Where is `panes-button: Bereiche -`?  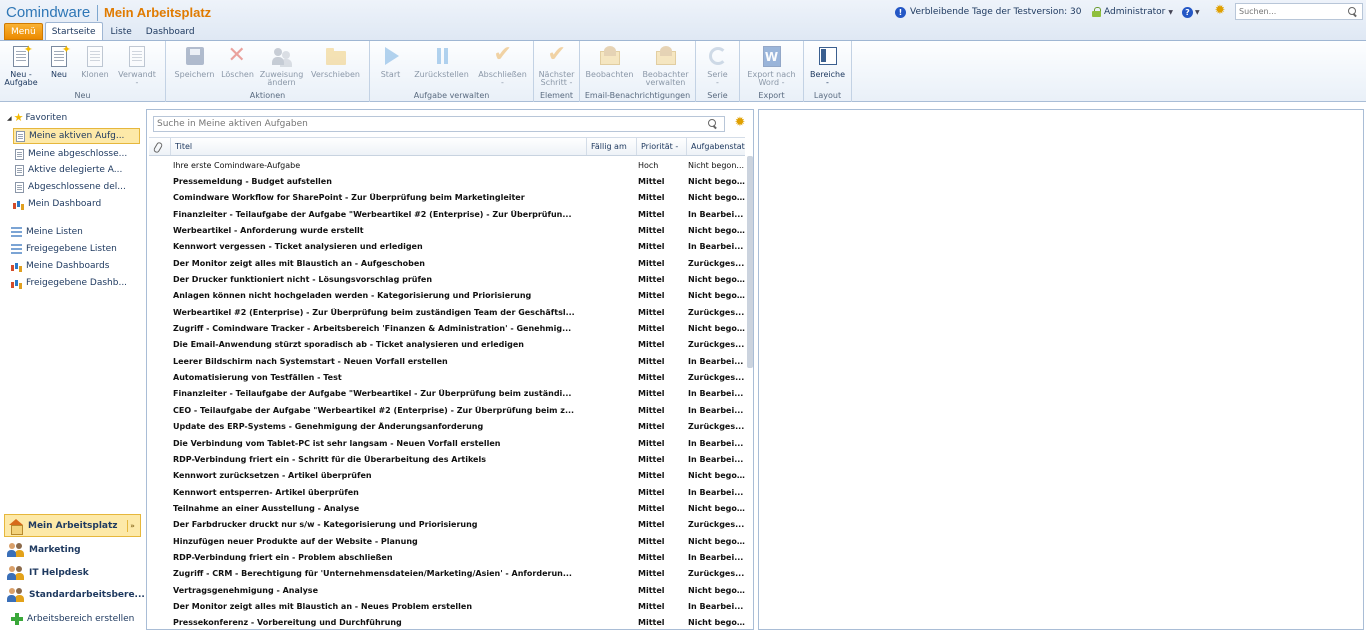
panes-button: Bereiche - is located at coordinates (828, 67).